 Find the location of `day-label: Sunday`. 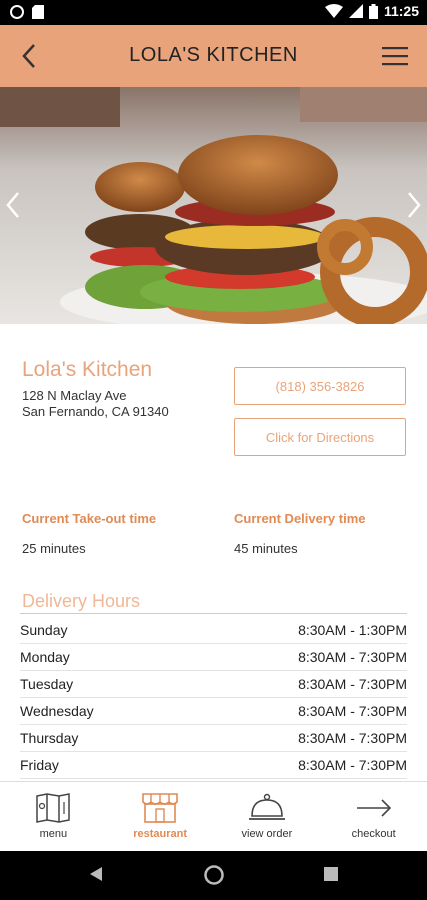

day-label: Sunday is located at coordinates (44, 630).